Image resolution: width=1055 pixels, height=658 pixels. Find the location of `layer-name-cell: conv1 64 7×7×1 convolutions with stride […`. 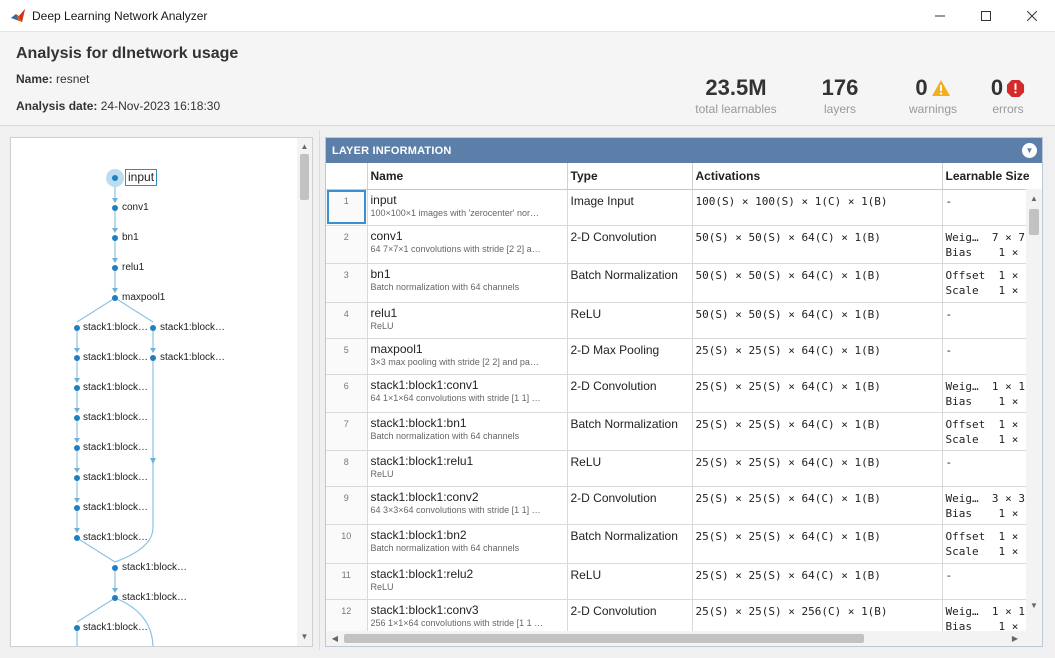

layer-name-cell: conv1 64 7×7×1 convolutions with stride [… is located at coordinates (467, 244).